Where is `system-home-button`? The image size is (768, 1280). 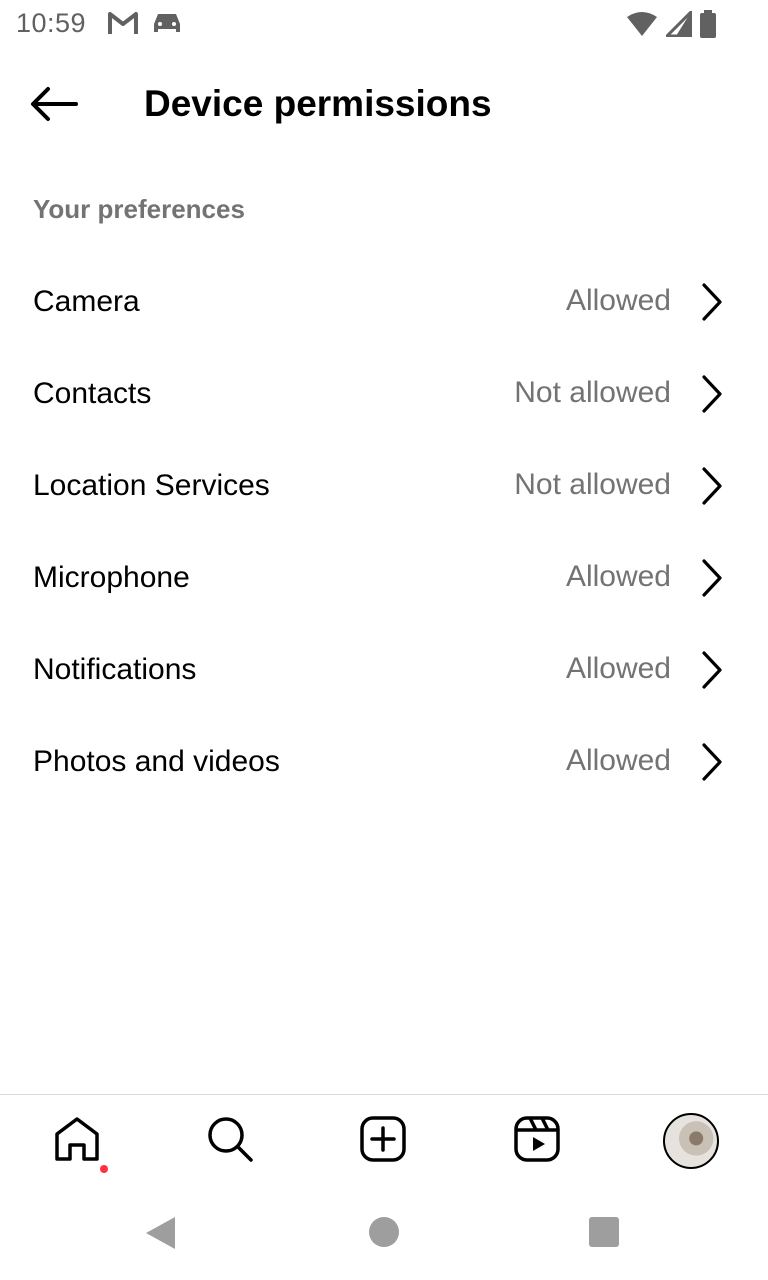
system-home-button is located at coordinates (384, 1232).